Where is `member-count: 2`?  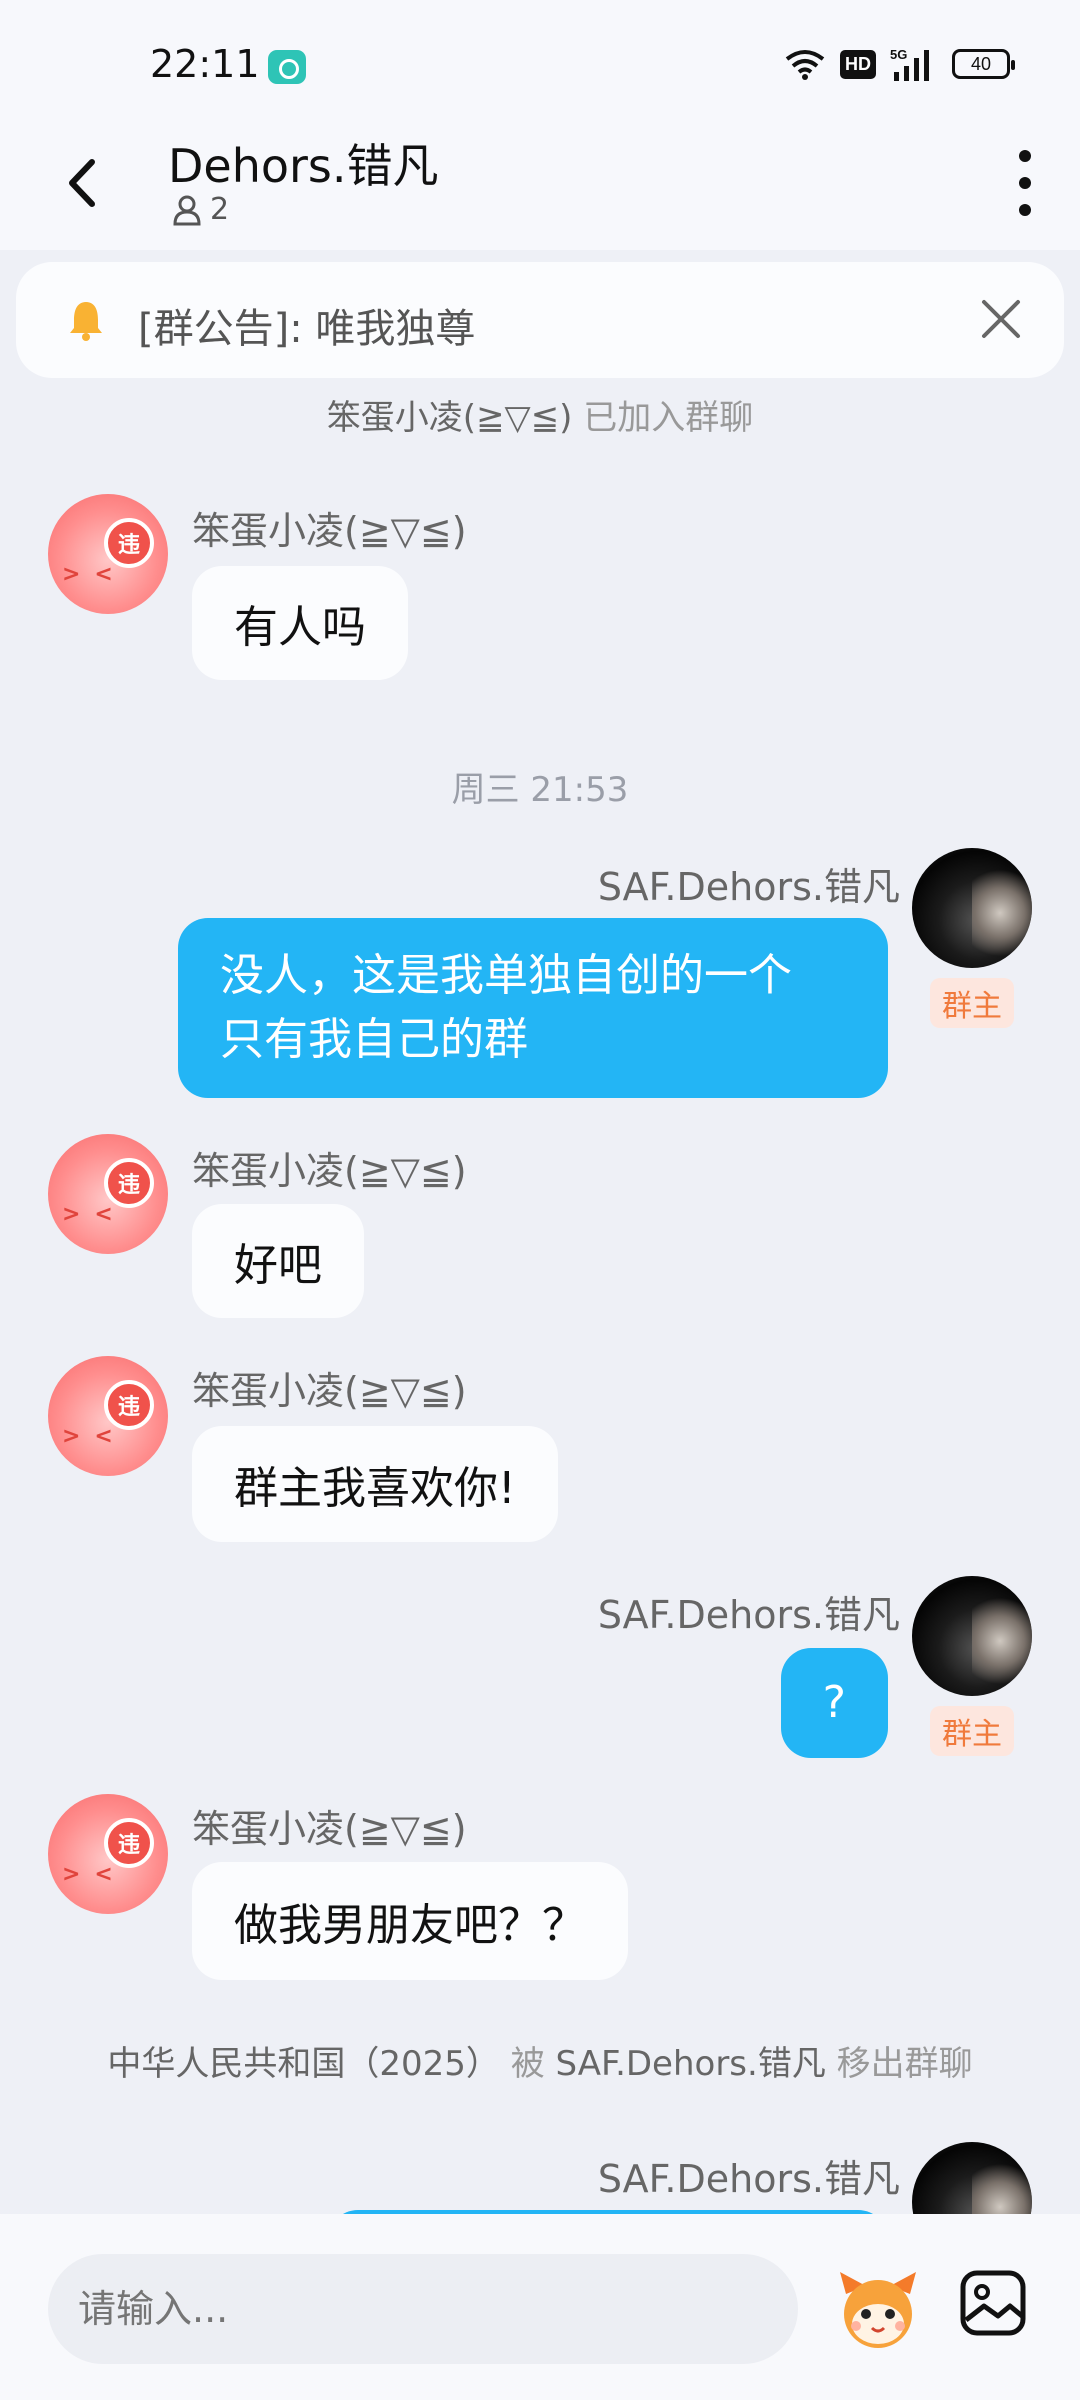 member-count: 2 is located at coordinates (220, 209).